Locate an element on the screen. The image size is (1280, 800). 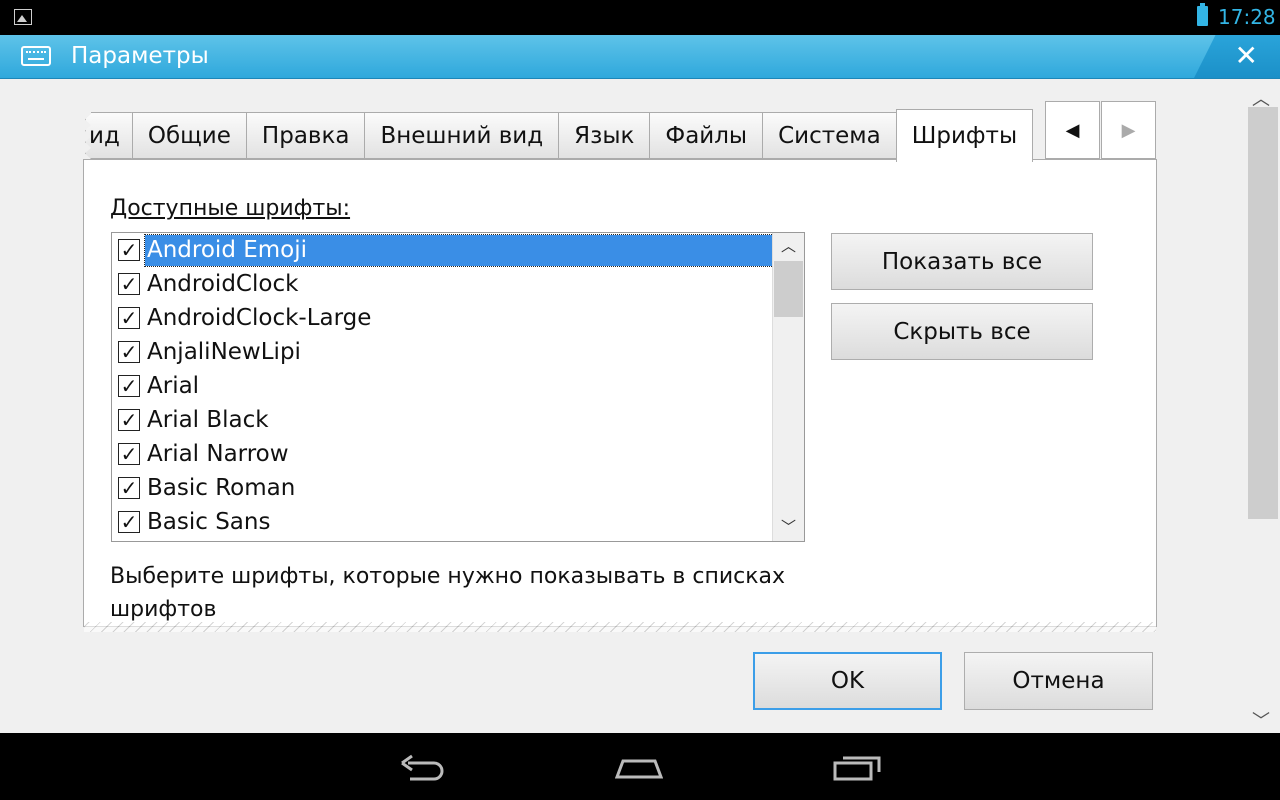
ok-button: OK is located at coordinates (847, 681).